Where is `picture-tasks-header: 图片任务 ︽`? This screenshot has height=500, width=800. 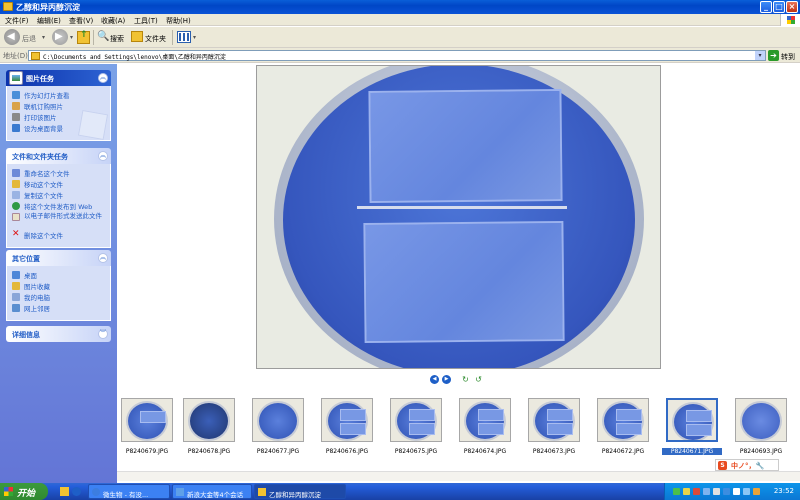
picture-tasks-header: 图片任务 ︽ is located at coordinates (58, 78).